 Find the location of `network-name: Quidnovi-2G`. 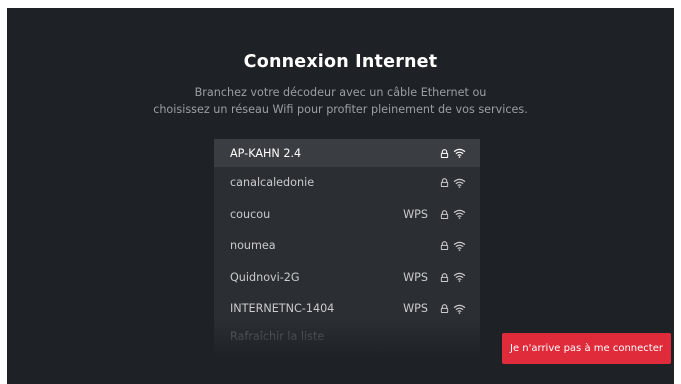

network-name: Quidnovi-2G is located at coordinates (265, 277).